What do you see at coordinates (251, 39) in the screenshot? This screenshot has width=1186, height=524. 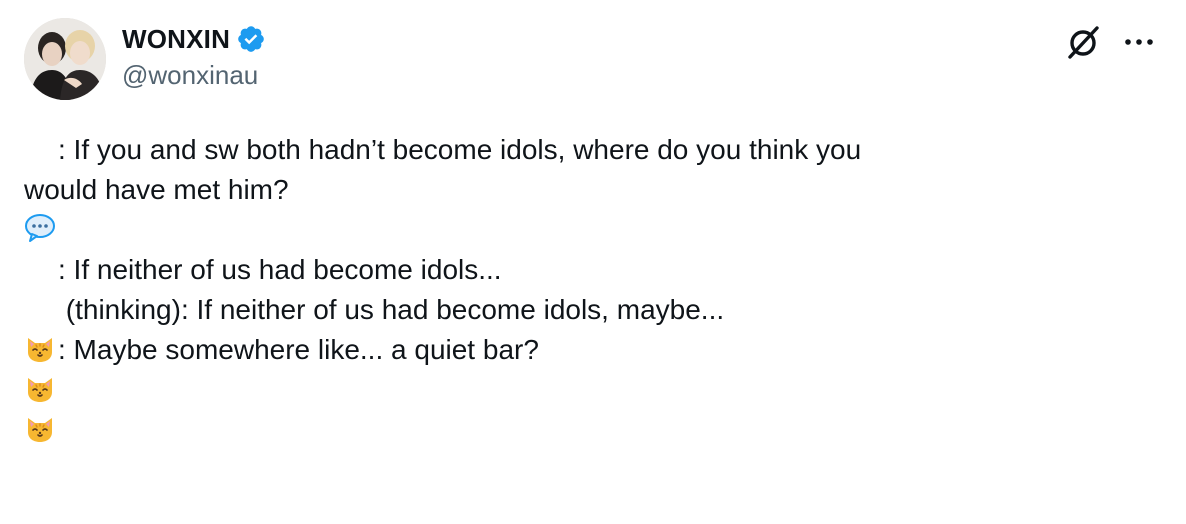 I see `verified-badge-icon` at bounding box center [251, 39].